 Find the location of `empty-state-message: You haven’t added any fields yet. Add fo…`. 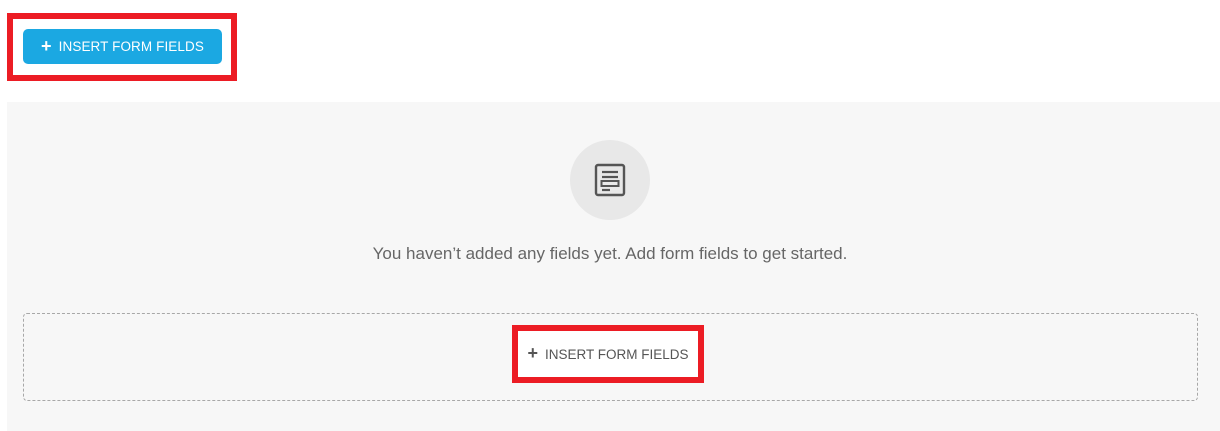

empty-state-message: You haven’t added any fields yet. Add fo… is located at coordinates (610, 253).